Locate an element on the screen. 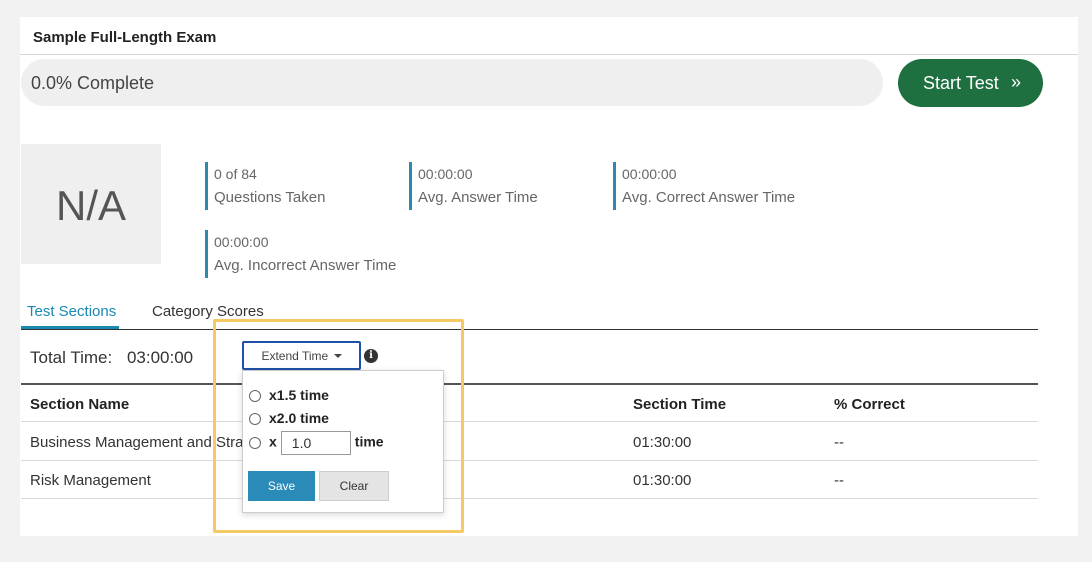 The image size is (1092, 562). total-time-value: 03:00:00 is located at coordinates (160, 357).